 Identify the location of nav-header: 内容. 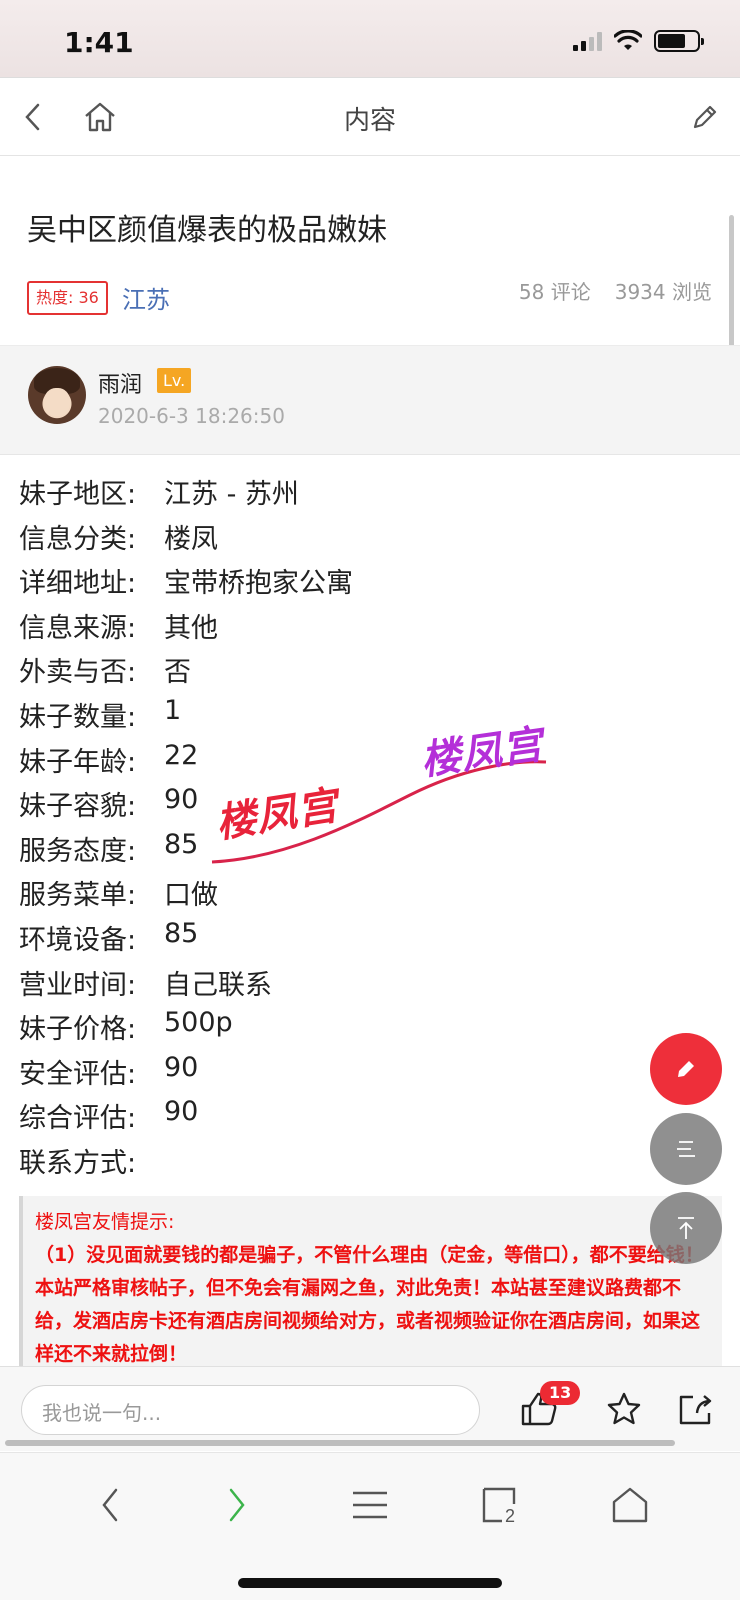
(370, 117).